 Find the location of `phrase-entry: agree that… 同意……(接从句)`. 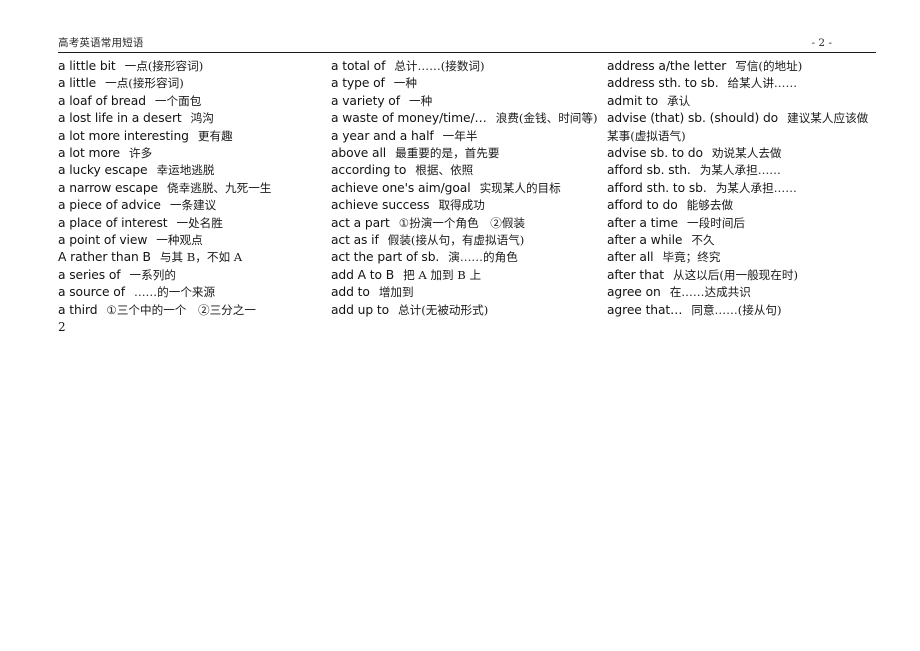

phrase-entry: agree that… 同意……(接从句) is located at coordinates (743, 310).